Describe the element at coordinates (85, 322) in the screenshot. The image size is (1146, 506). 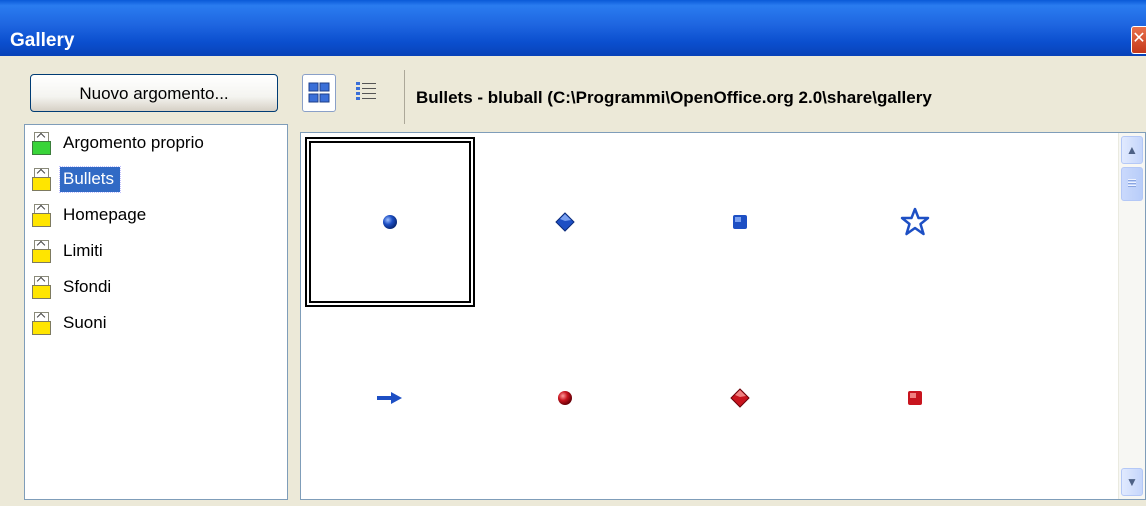
I see `topic-label: Suoni` at that location.